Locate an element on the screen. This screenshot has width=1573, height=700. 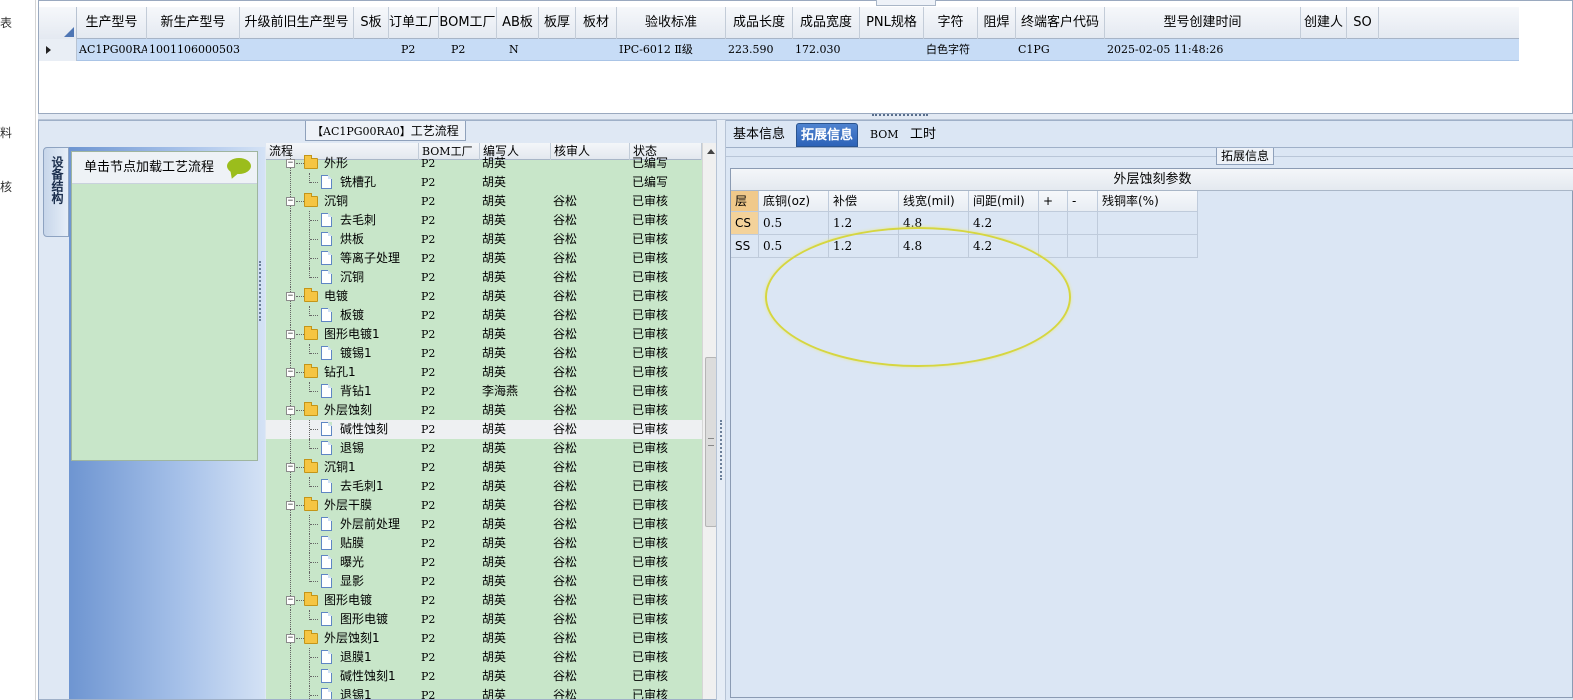
cell-compensation: 1.2 is located at coordinates (864, 246).